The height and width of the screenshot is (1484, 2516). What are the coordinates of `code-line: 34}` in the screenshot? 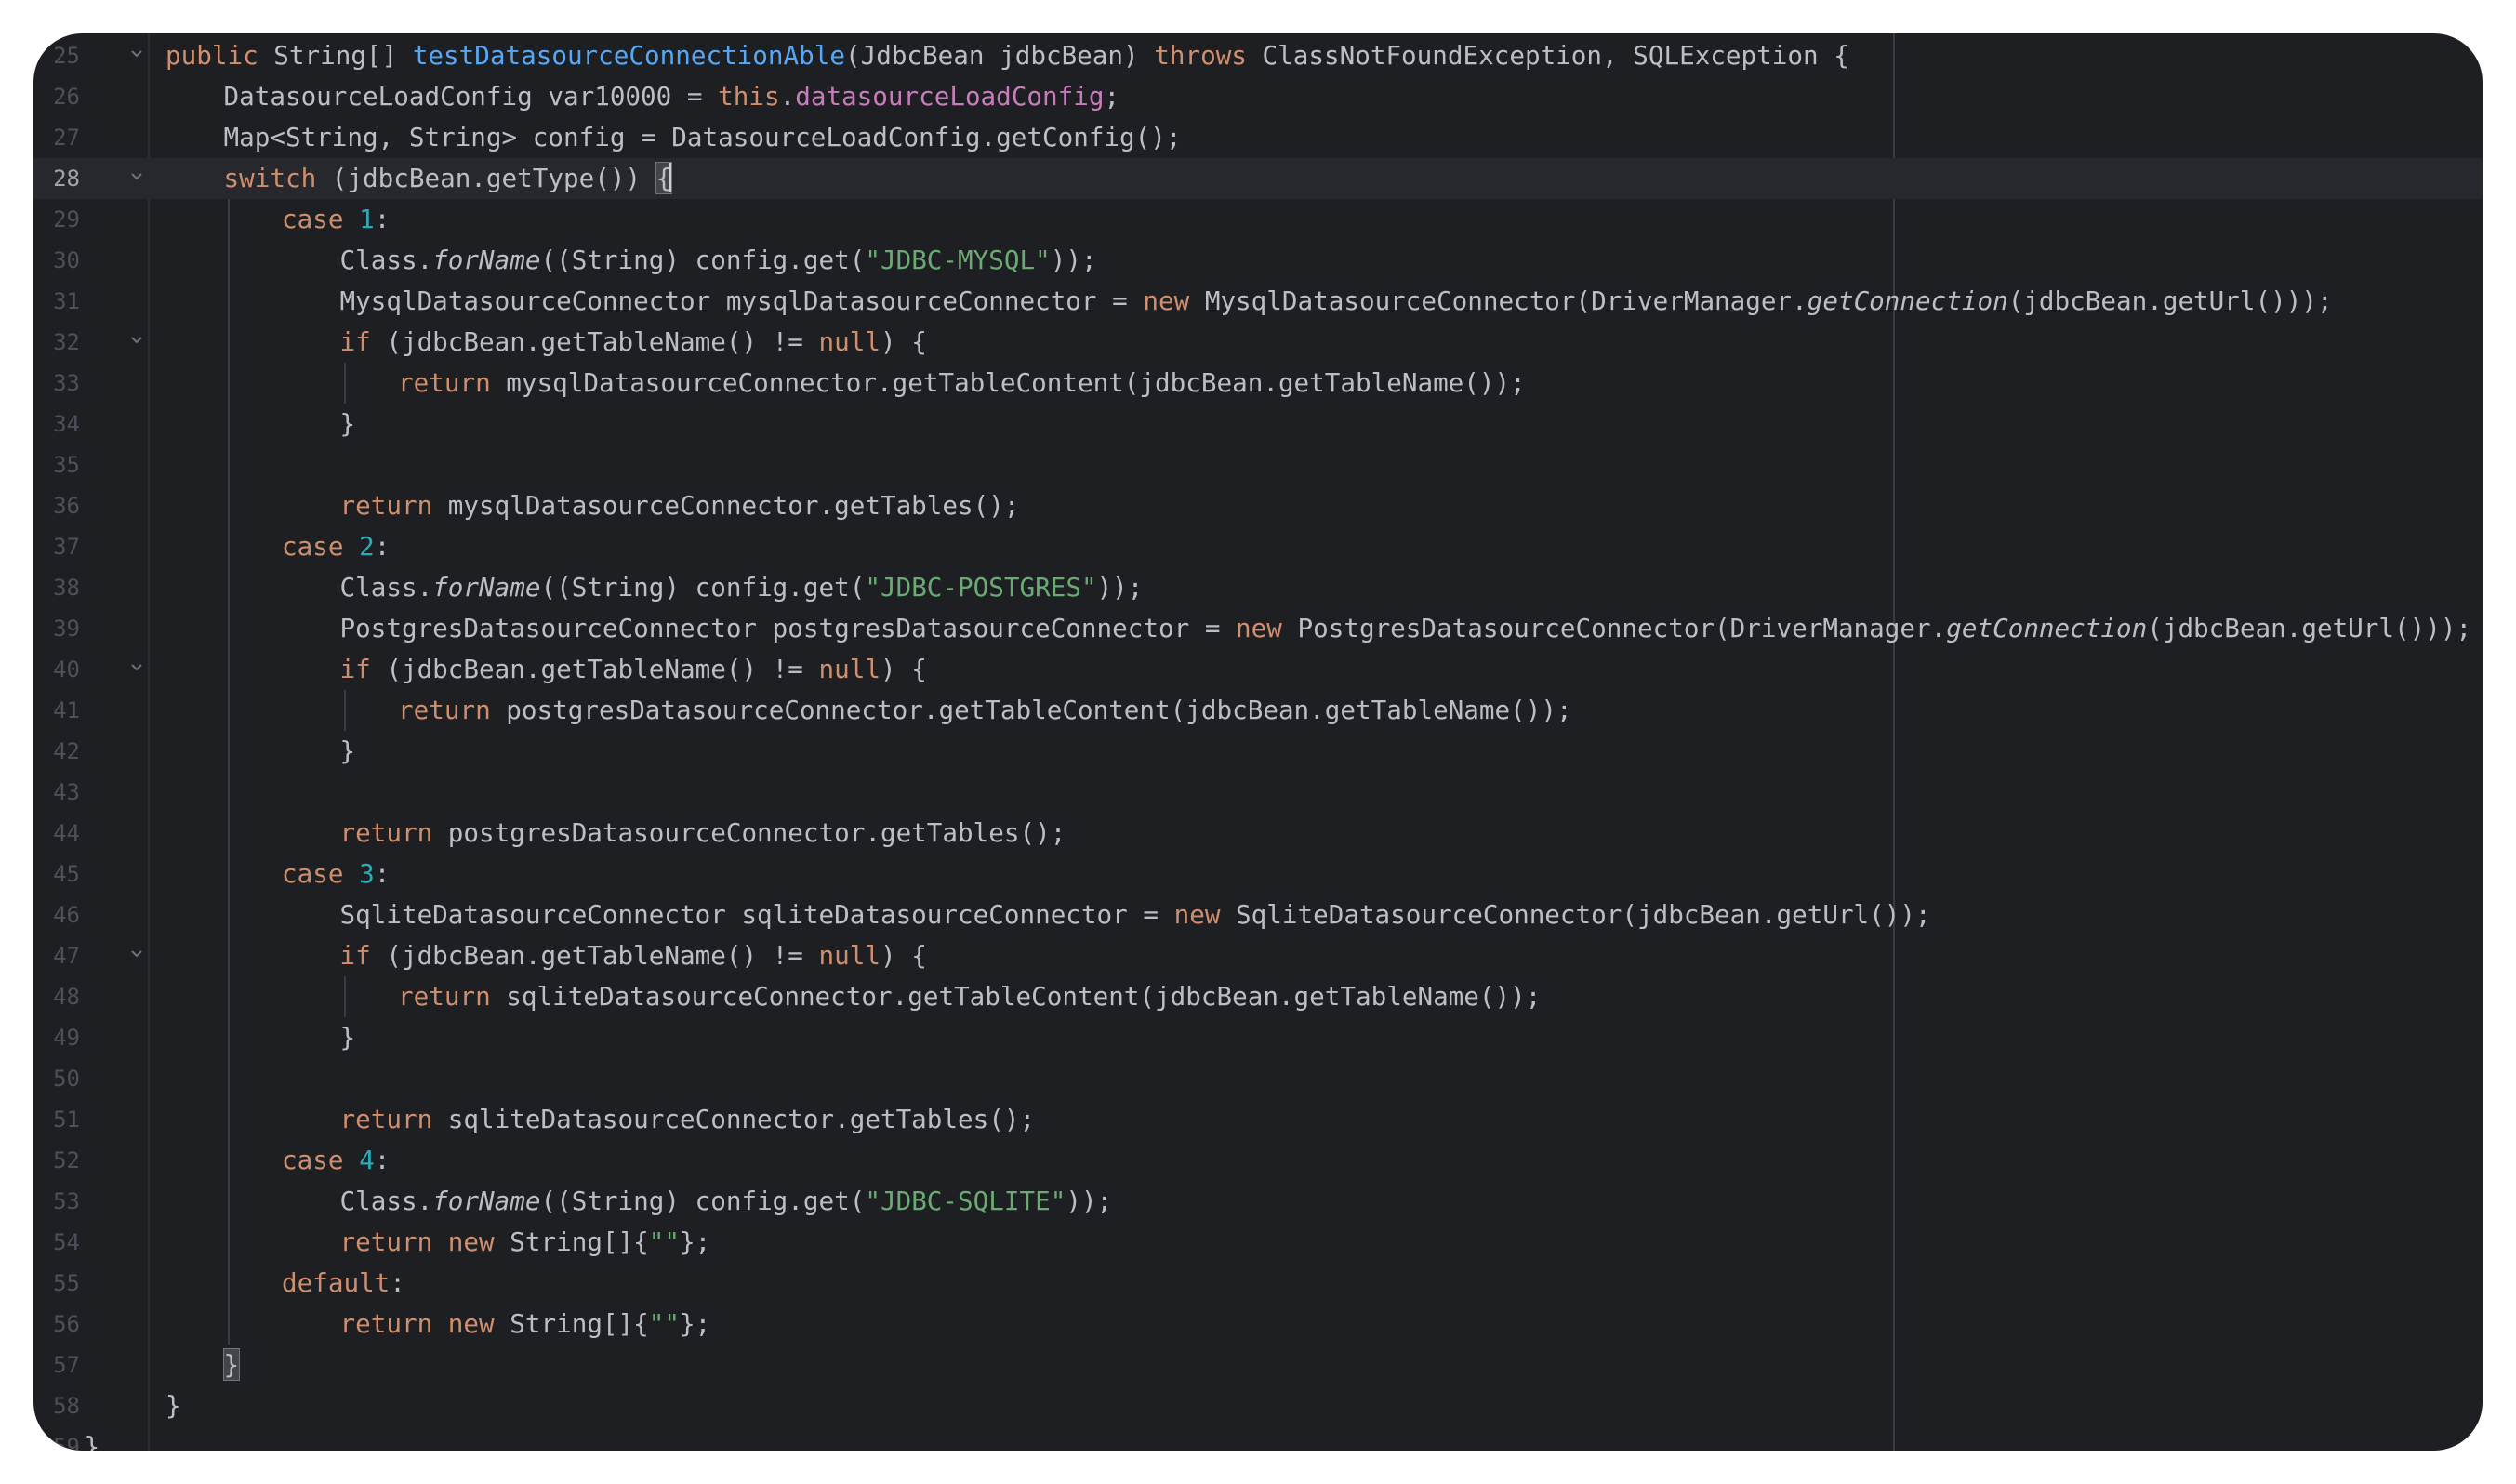 It's located at (1258, 424).